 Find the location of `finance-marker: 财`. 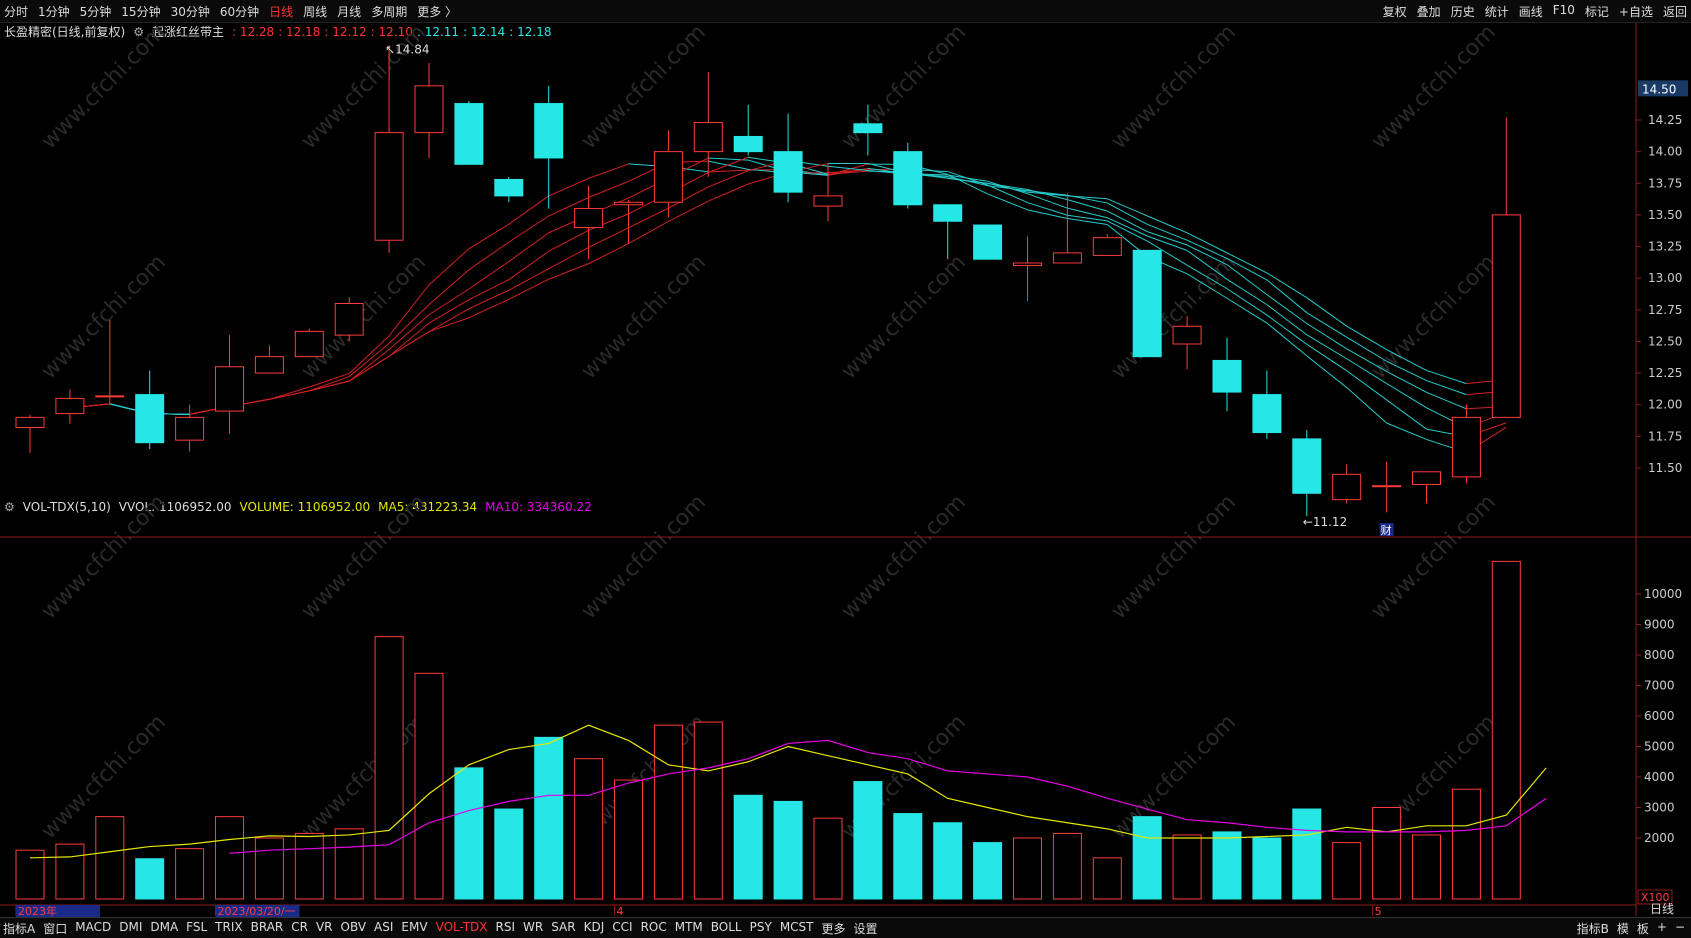

finance-marker: 财 is located at coordinates (1386, 530).